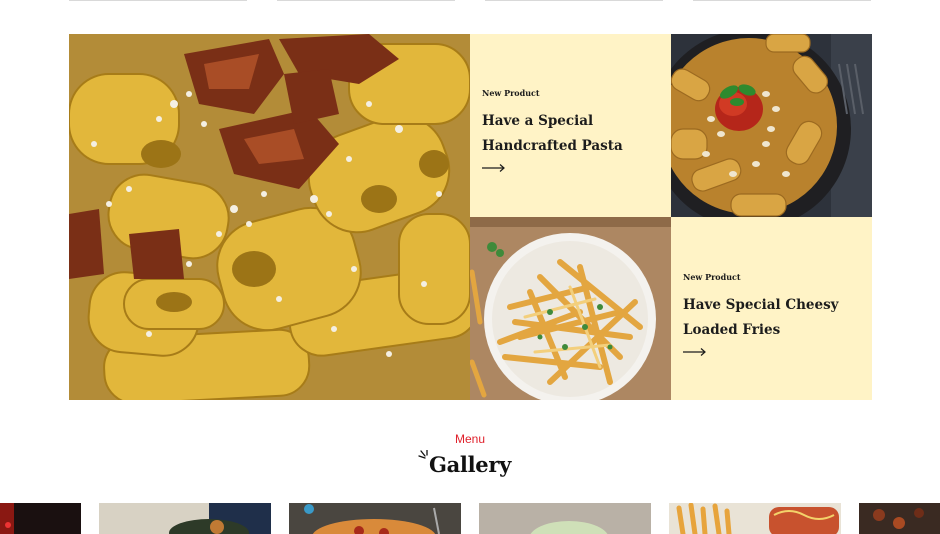  What do you see at coordinates (574, 134) in the screenshot?
I see `promo-title: Have a Special Handcrafted Pasta` at bounding box center [574, 134].